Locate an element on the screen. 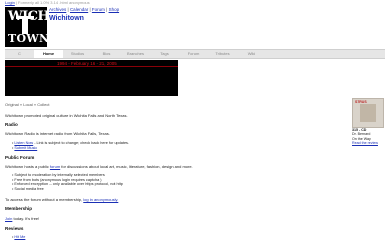 The width and height of the screenshot is (390, 240). album-cover-art is located at coordinates (368, 113).